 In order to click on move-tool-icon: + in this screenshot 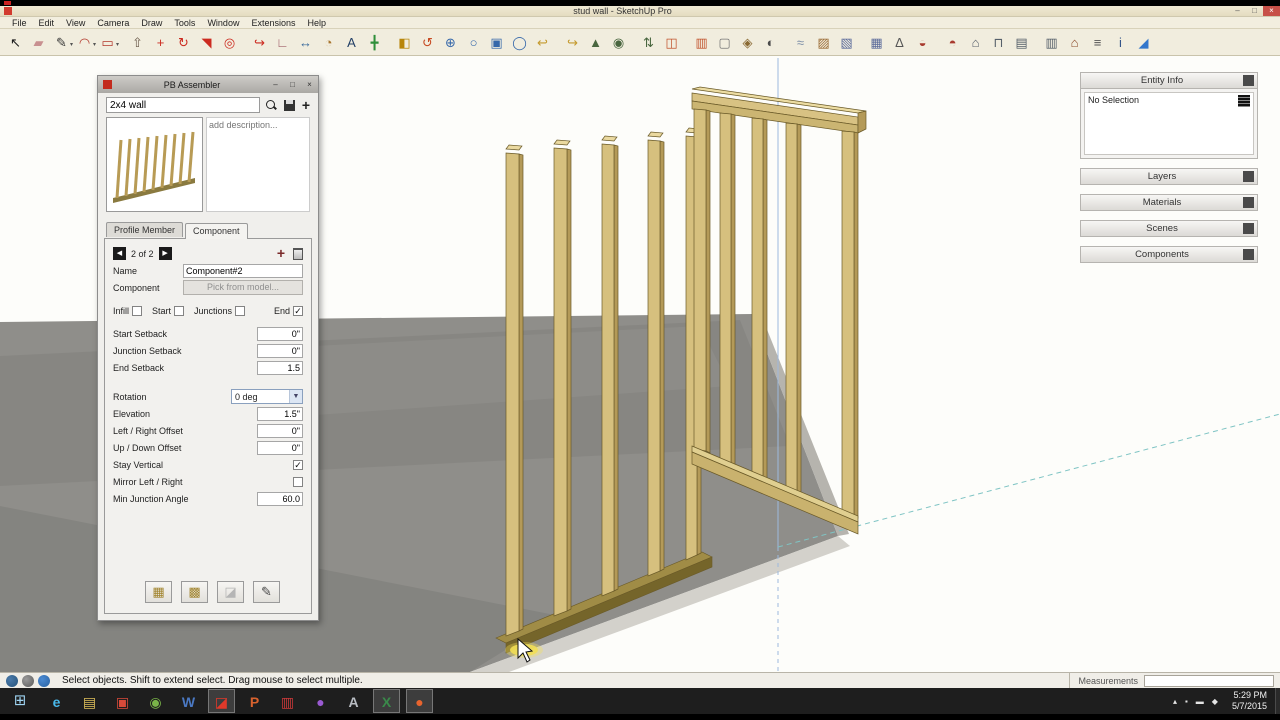, I will do `click(160, 42)`.